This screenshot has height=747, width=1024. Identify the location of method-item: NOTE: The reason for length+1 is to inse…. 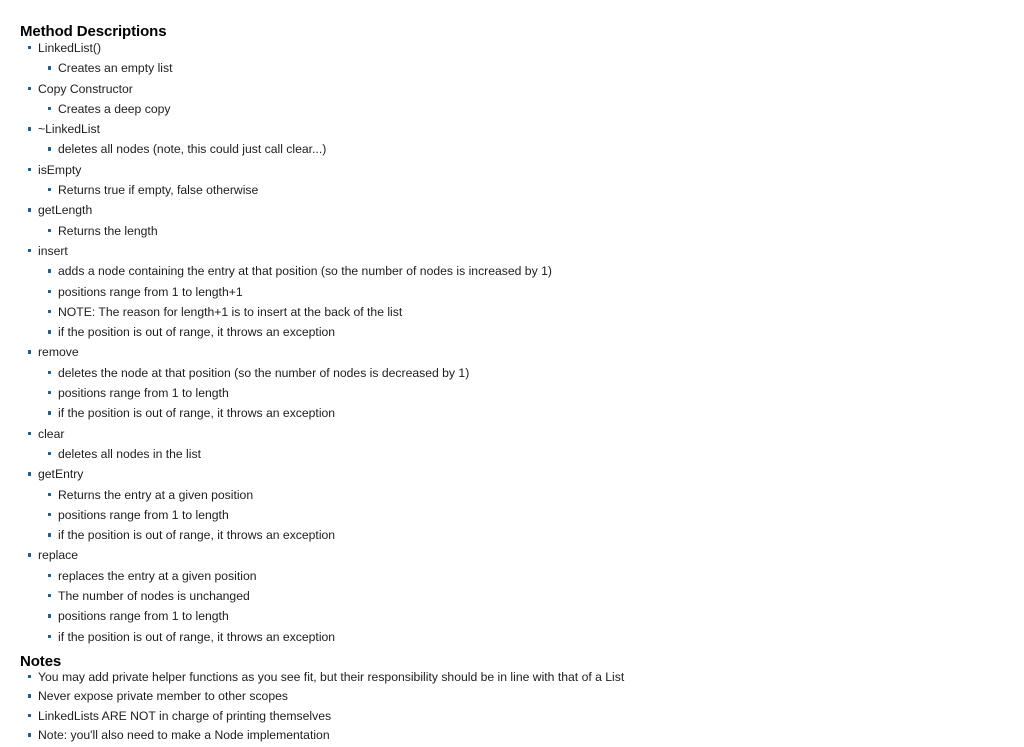
(502, 312).